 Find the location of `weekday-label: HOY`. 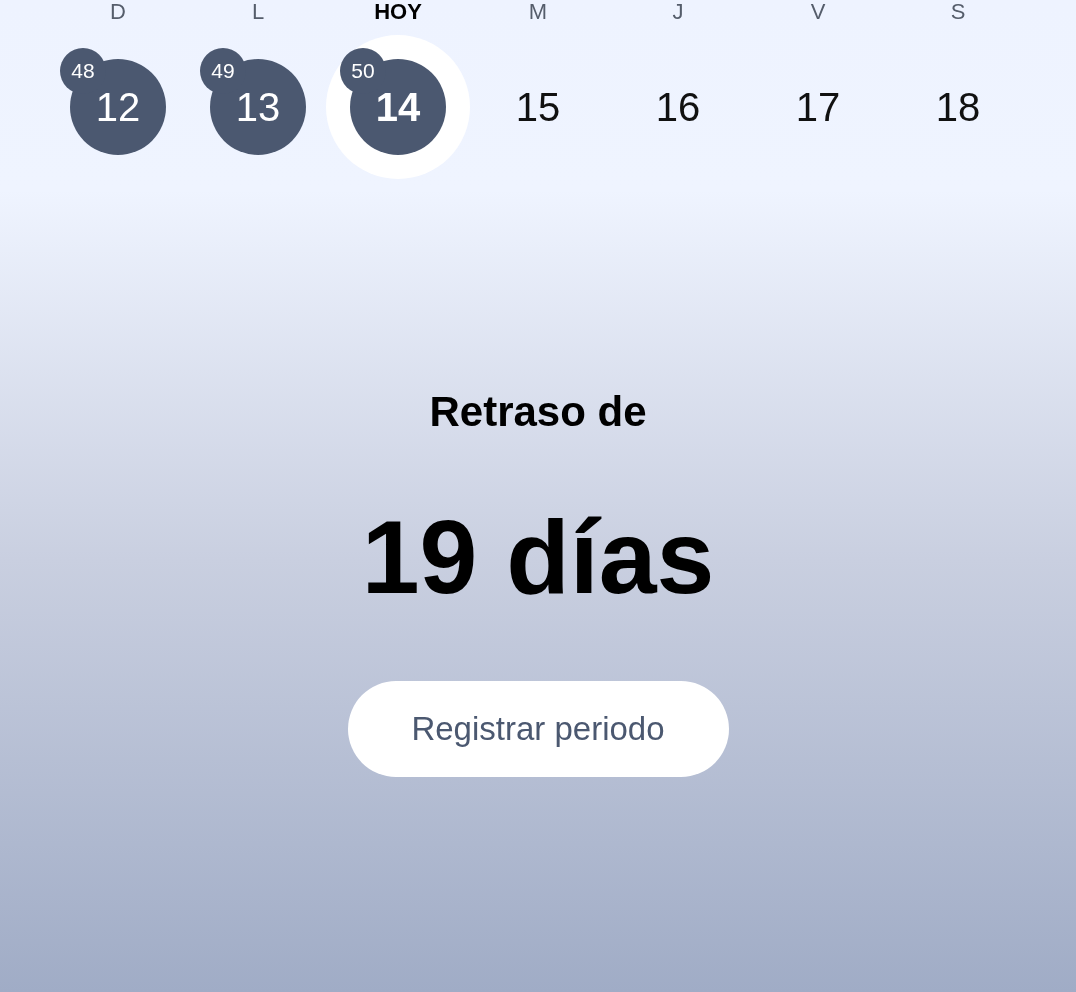

weekday-label: HOY is located at coordinates (398, 12).